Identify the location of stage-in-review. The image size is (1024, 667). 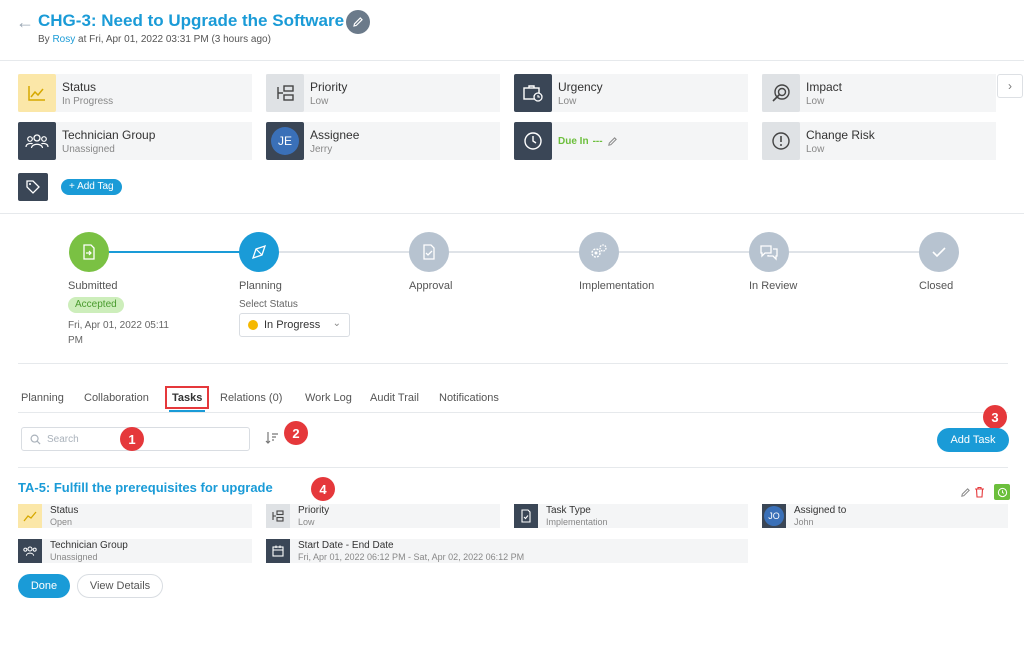
(769, 252).